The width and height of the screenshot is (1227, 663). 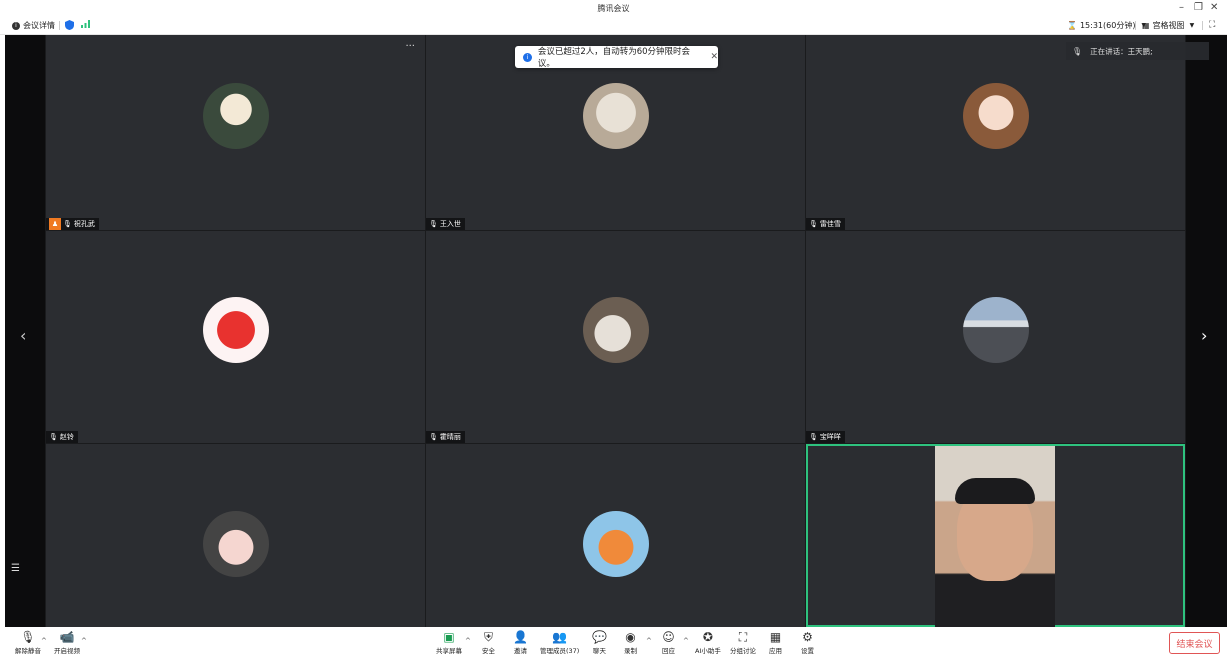 I want to click on toast-message: 会议已超过2人，自动转为60分钟限时会议。, so click(x=614, y=58).